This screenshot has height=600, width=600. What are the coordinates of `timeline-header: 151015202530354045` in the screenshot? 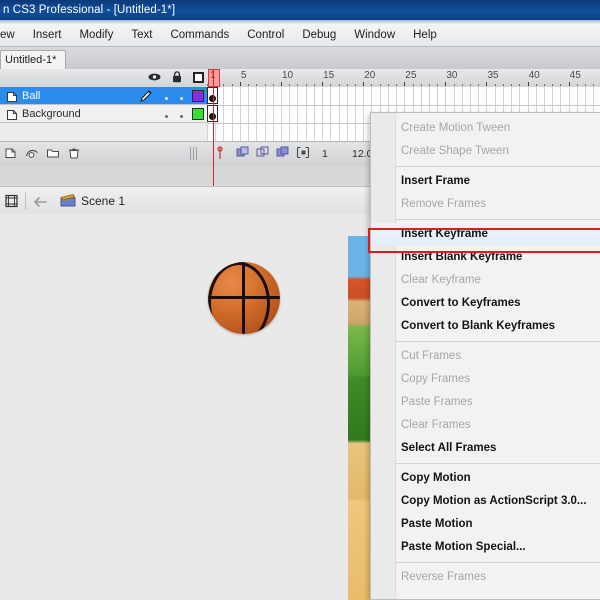 It's located at (300, 78).